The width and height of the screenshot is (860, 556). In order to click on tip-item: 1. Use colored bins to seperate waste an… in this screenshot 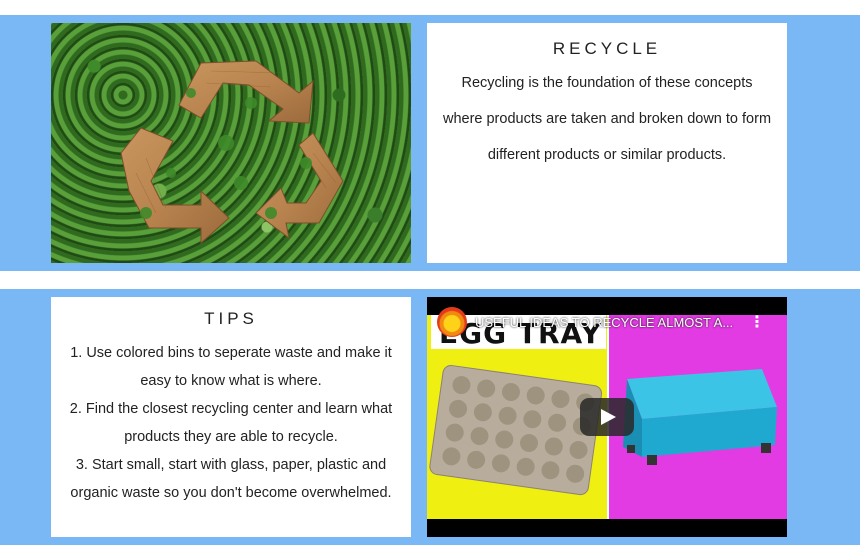, I will do `click(231, 367)`.